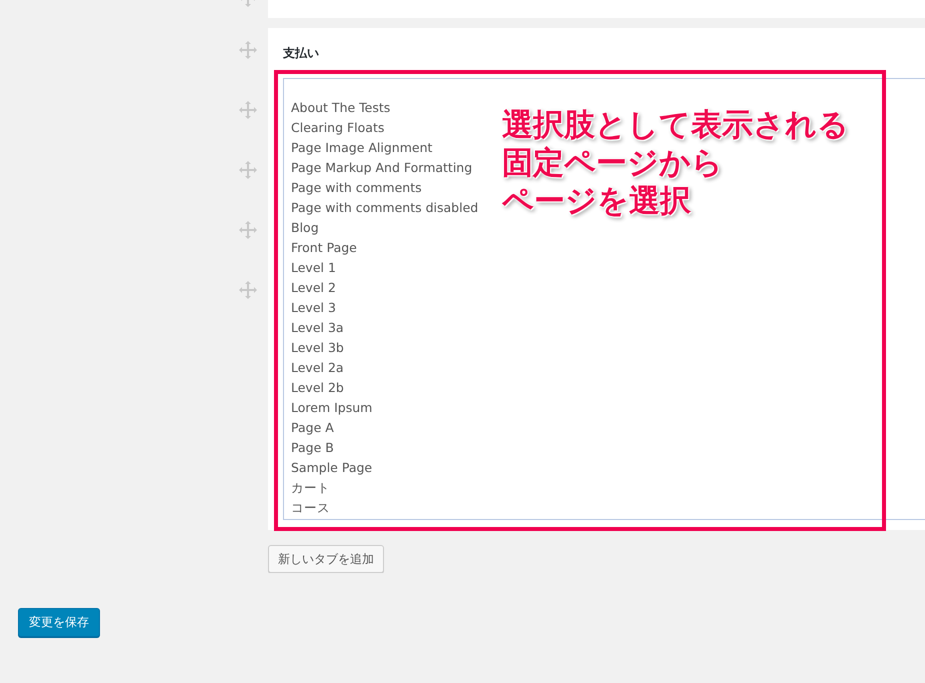  I want to click on list-option: Page A, so click(312, 428).